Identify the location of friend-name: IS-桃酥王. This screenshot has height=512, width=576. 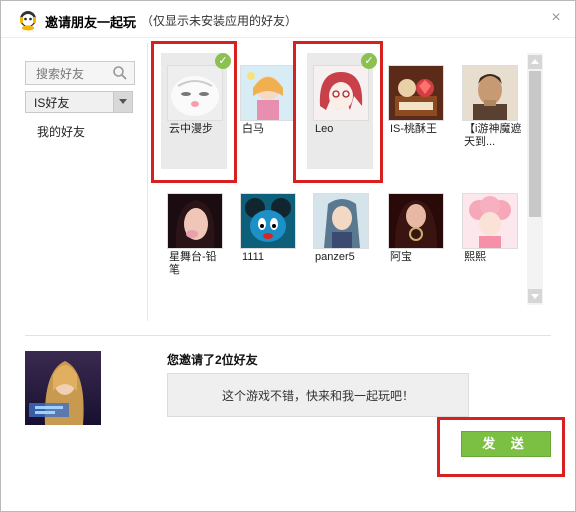
(414, 129).